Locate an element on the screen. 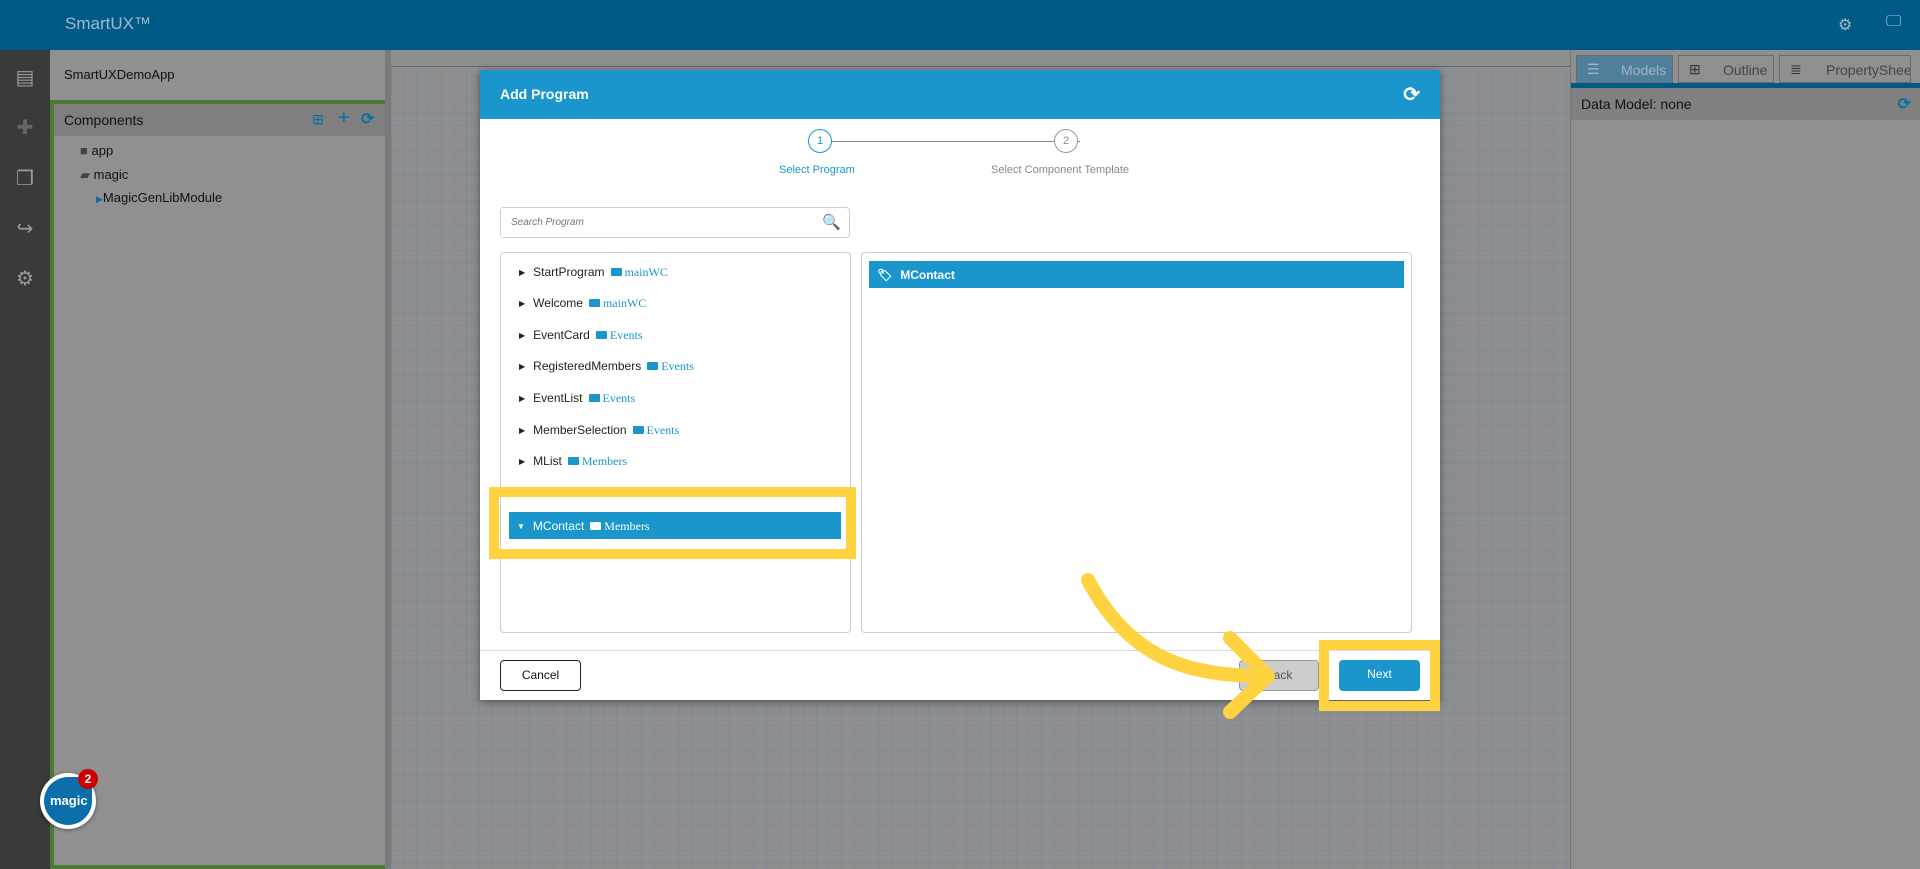 The width and height of the screenshot is (1920, 869). arrow-annotation is located at coordinates (1178, 646).